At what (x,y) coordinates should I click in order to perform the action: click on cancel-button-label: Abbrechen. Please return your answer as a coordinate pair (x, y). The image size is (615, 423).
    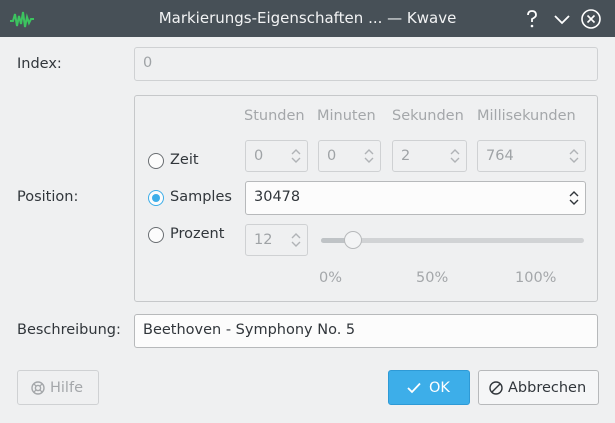
    Looking at the image, I should click on (547, 388).